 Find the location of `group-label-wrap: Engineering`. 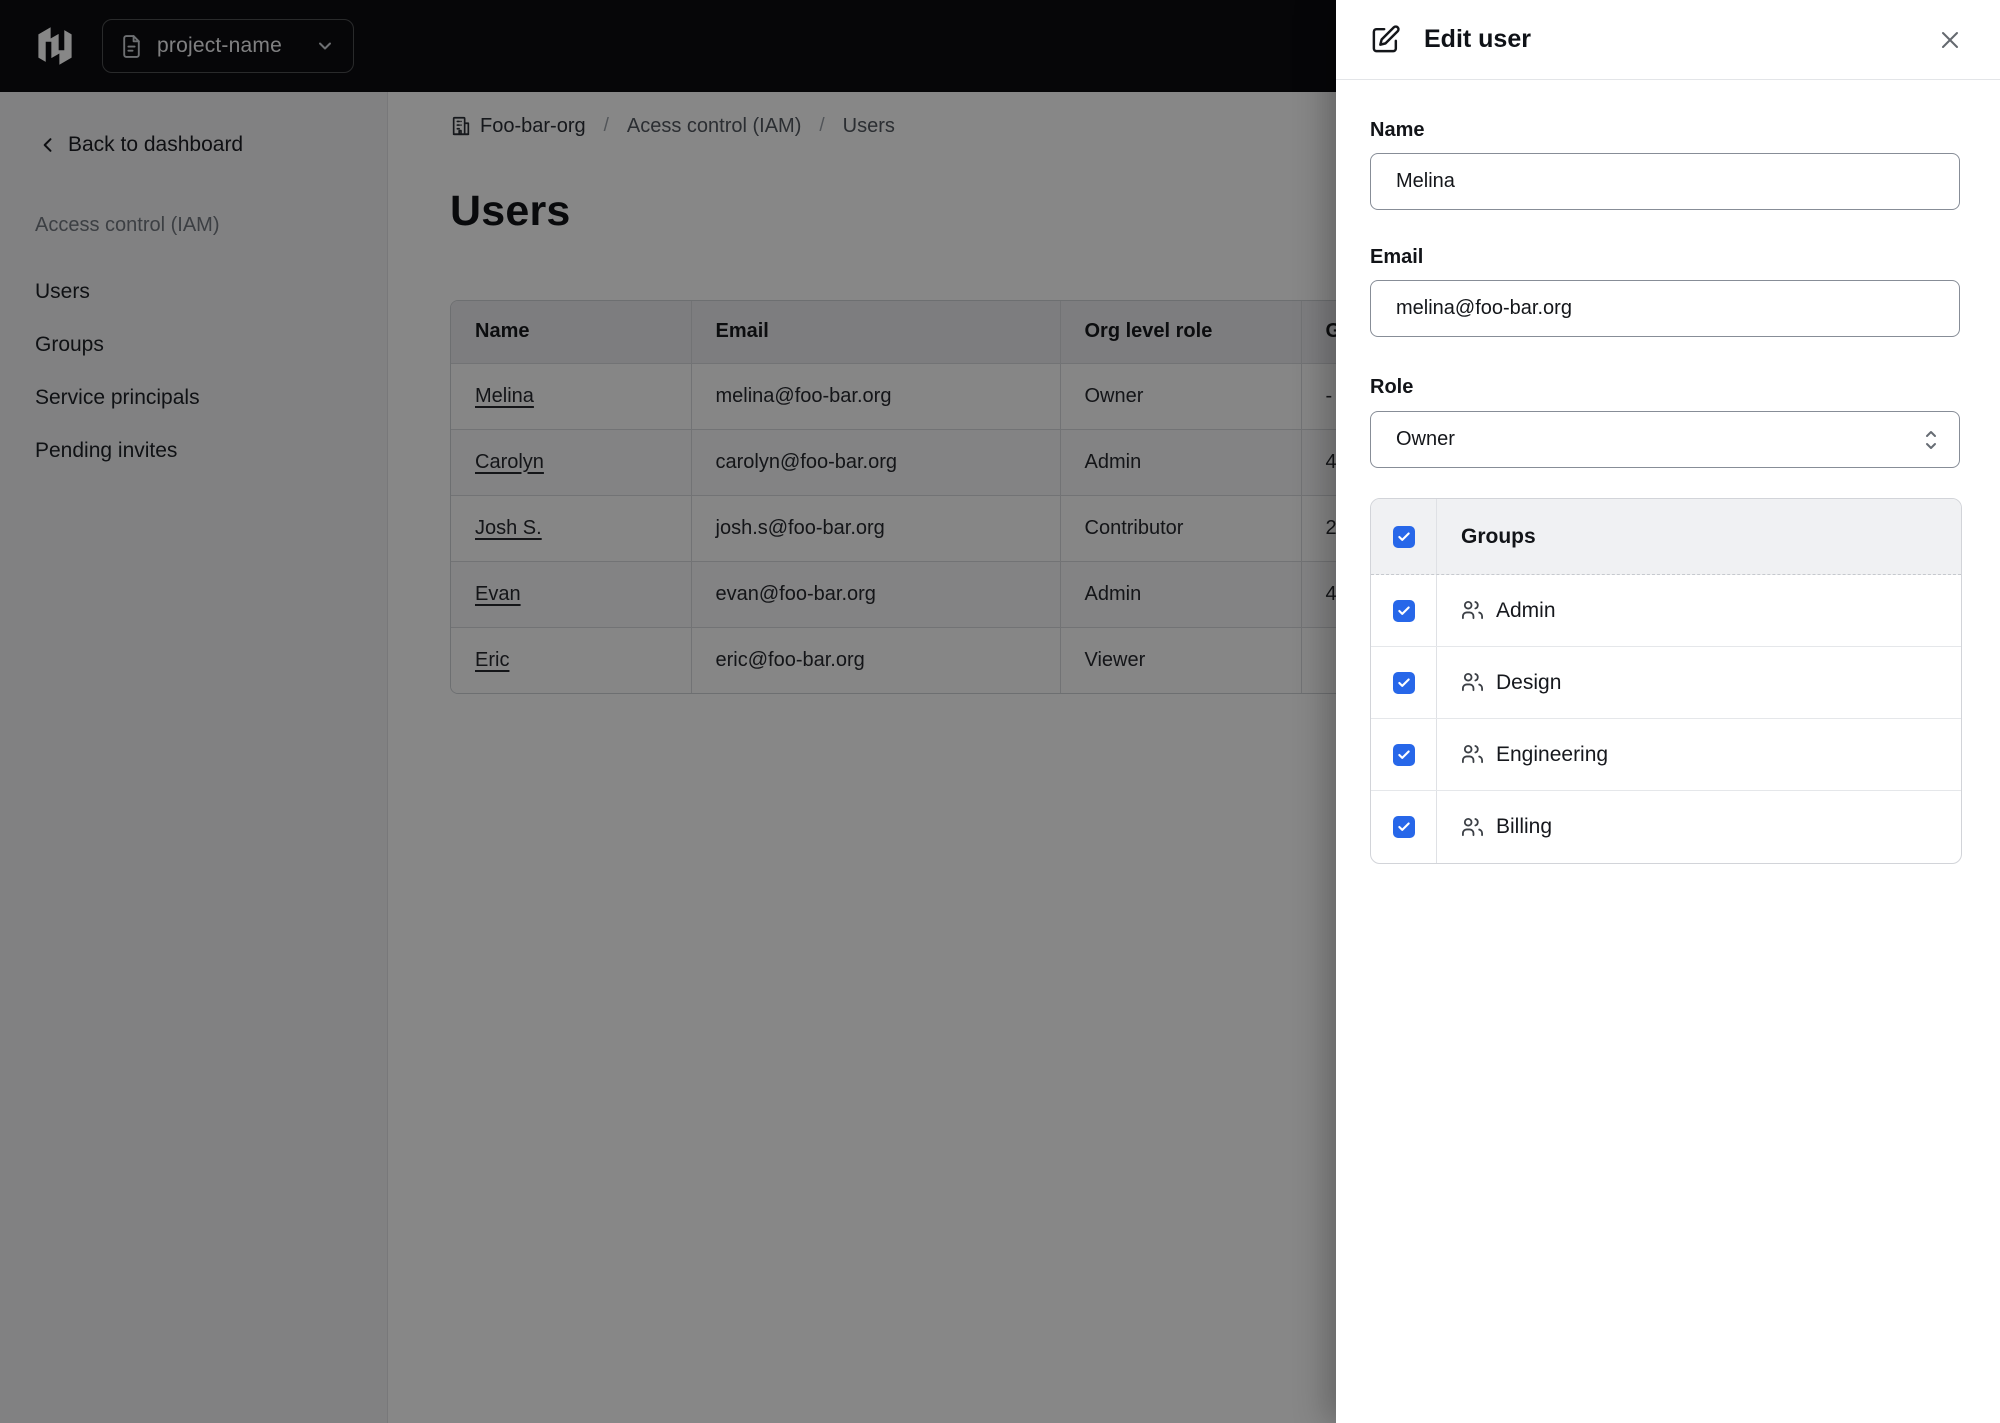

group-label-wrap: Engineering is located at coordinates (1534, 755).